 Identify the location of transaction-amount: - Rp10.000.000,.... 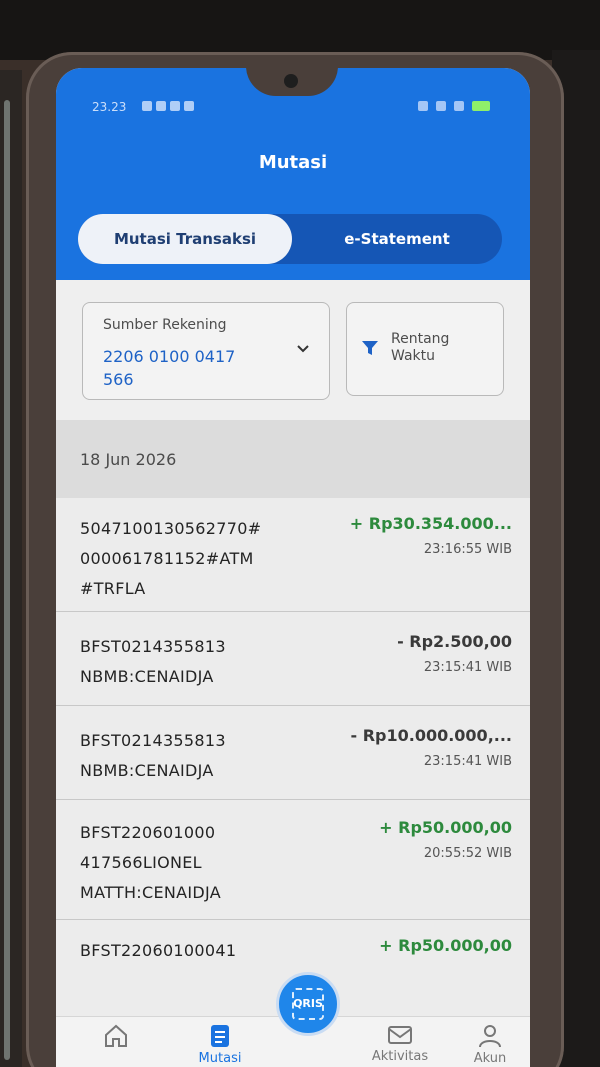
(431, 735).